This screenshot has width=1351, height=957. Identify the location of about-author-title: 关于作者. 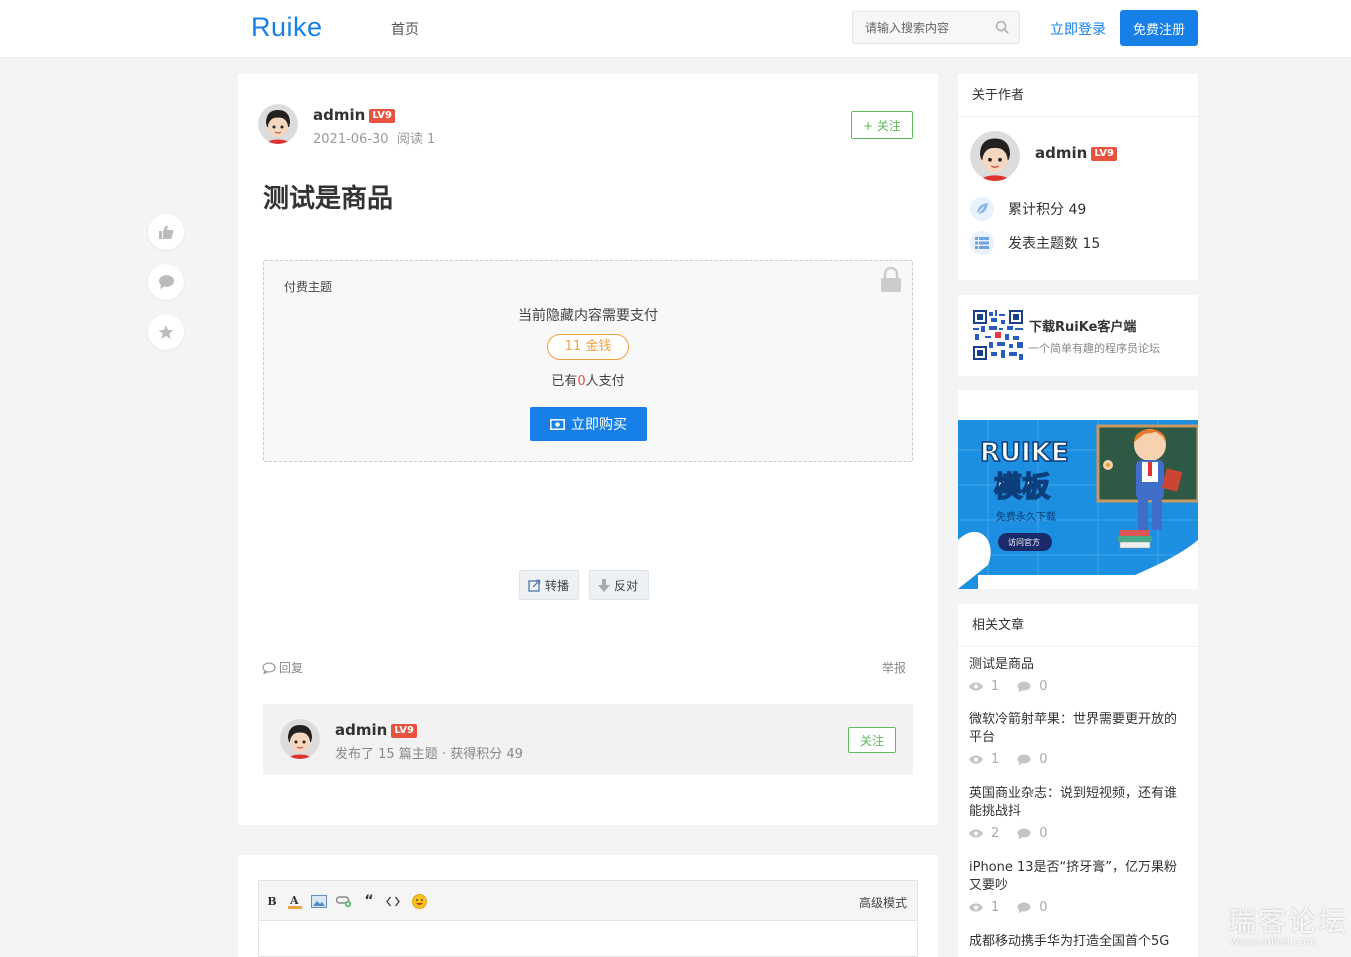
(1078, 95).